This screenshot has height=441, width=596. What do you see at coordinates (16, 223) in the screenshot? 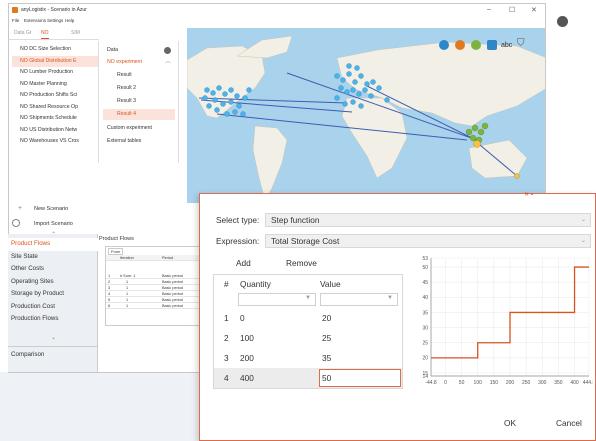
I see `import-icon` at bounding box center [16, 223].